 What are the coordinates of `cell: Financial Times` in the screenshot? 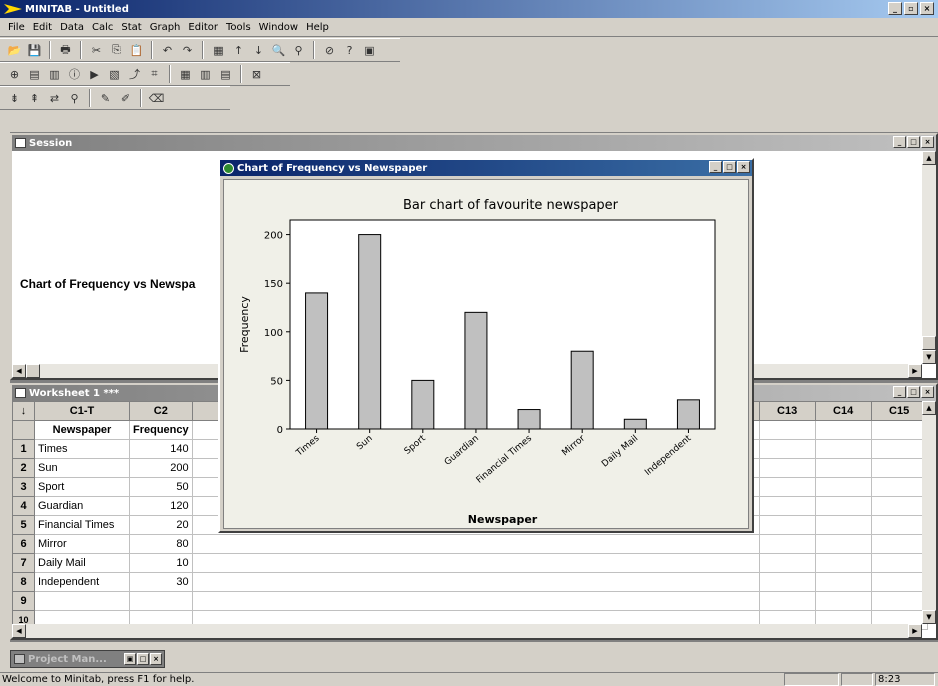 It's located at (82, 525).